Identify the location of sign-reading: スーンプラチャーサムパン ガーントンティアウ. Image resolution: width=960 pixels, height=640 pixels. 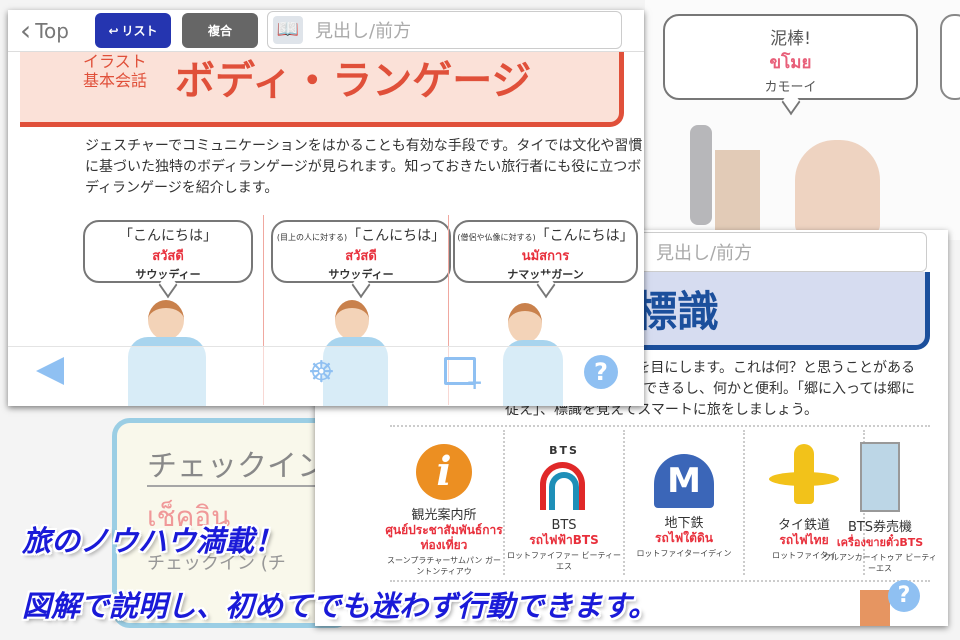
(444, 566).